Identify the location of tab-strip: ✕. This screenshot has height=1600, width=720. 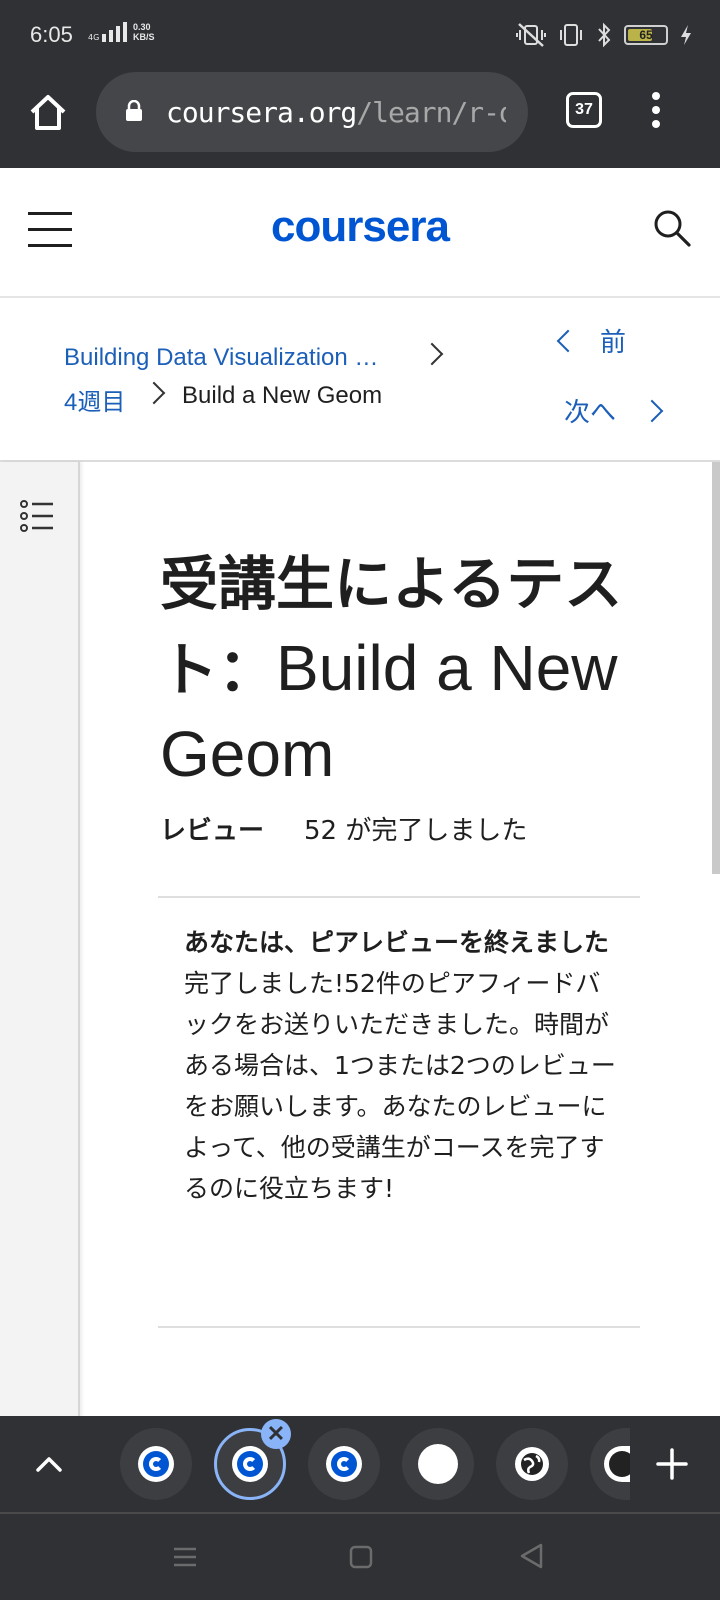
(360, 1465).